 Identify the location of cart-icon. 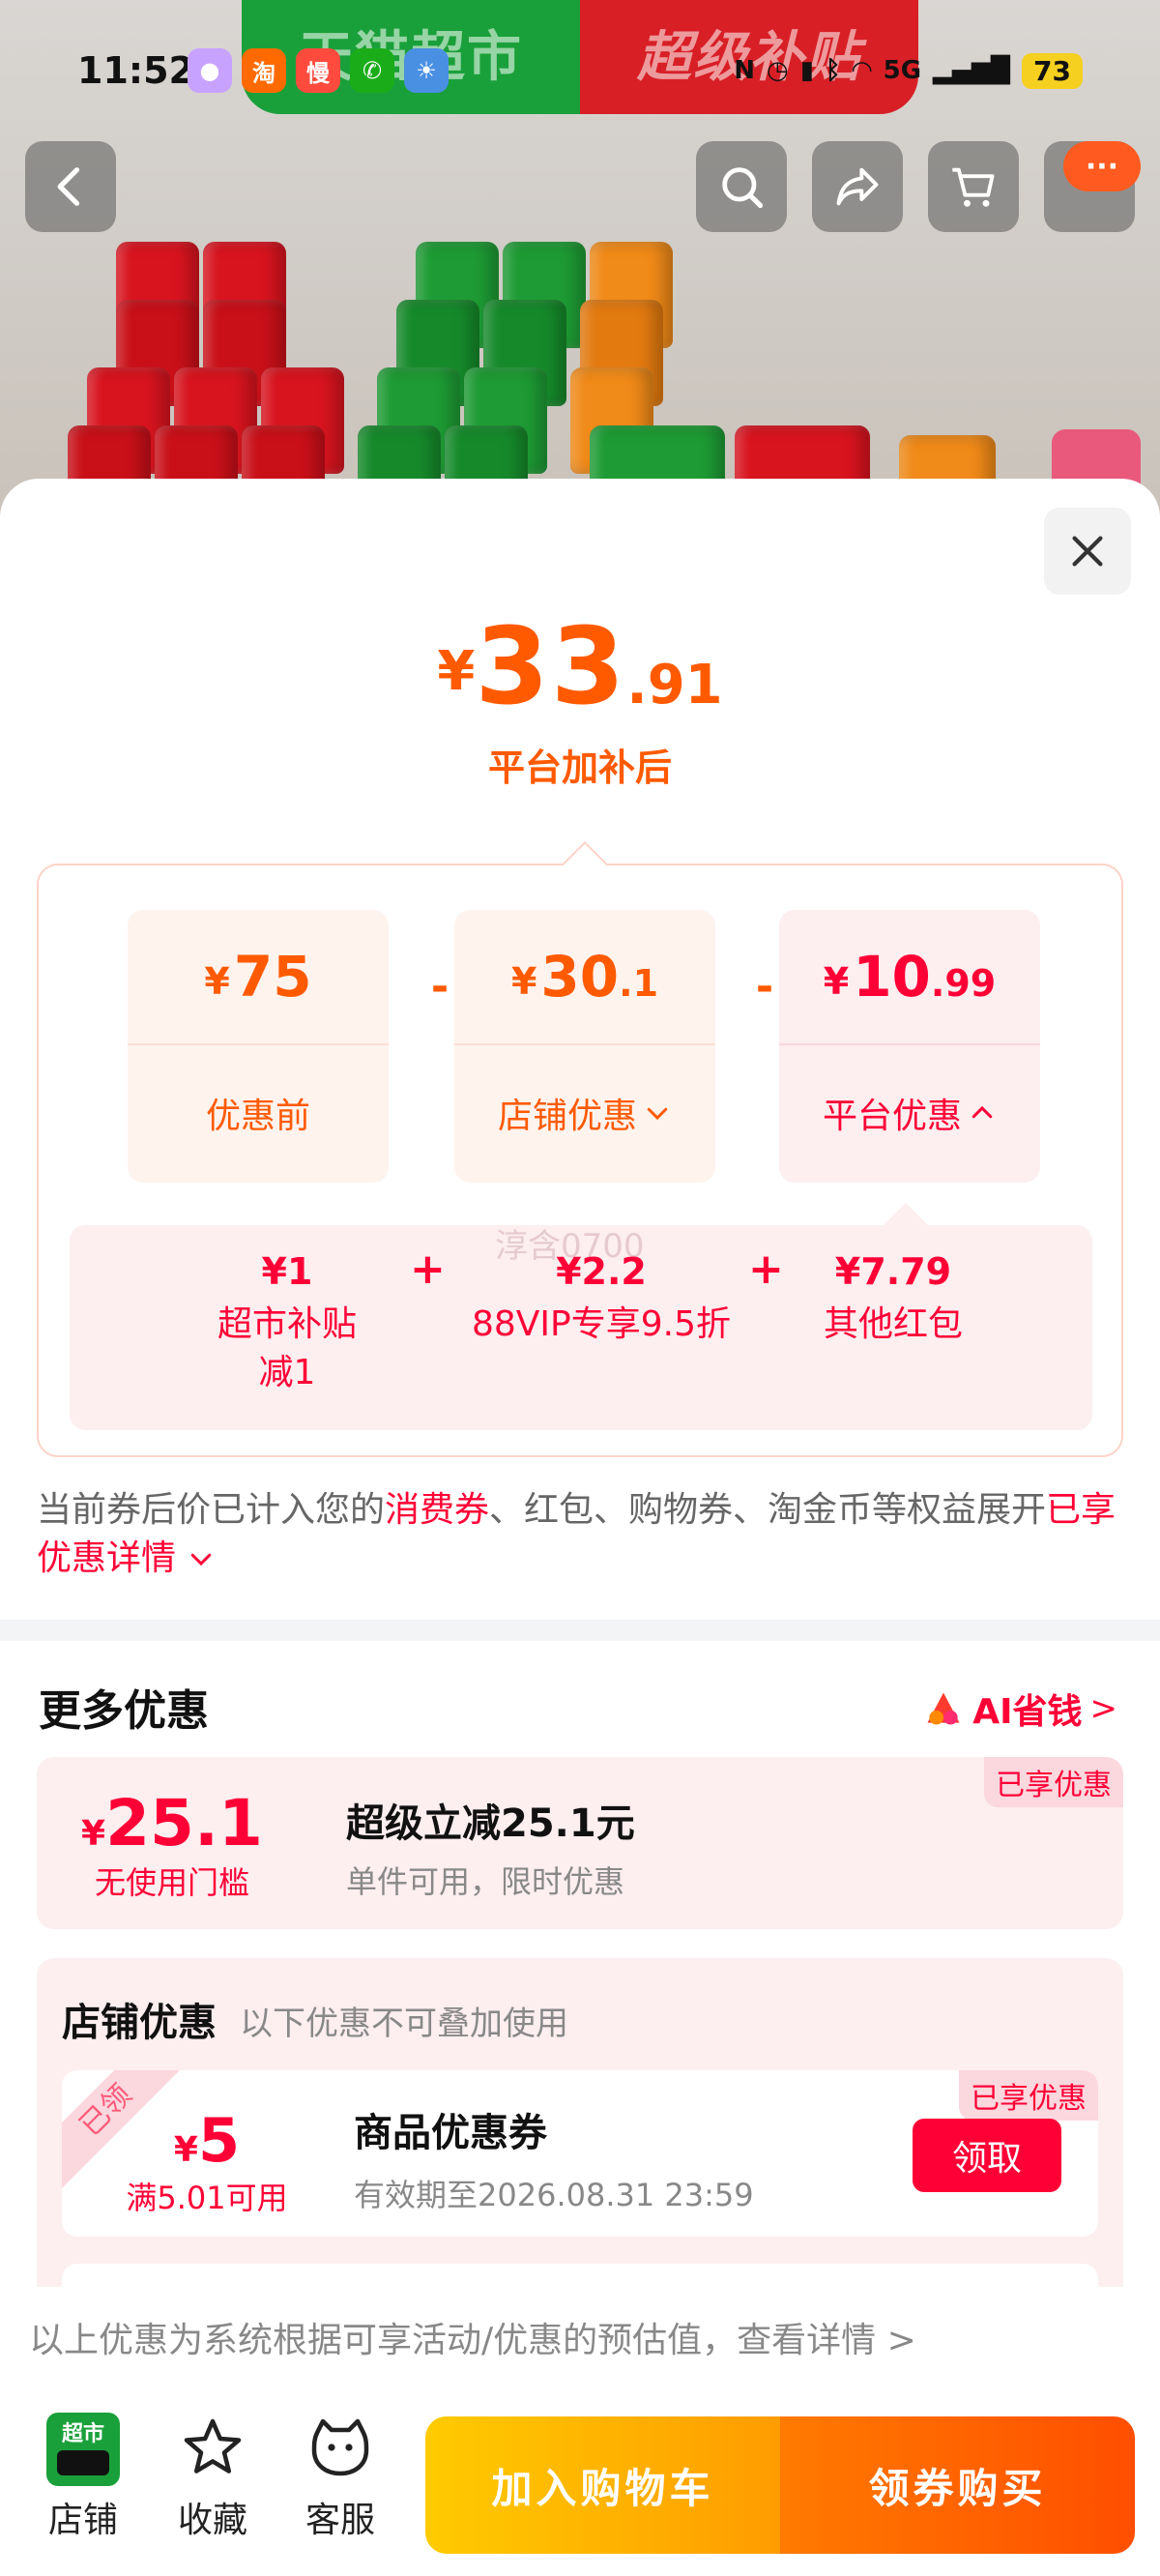
(973, 187).